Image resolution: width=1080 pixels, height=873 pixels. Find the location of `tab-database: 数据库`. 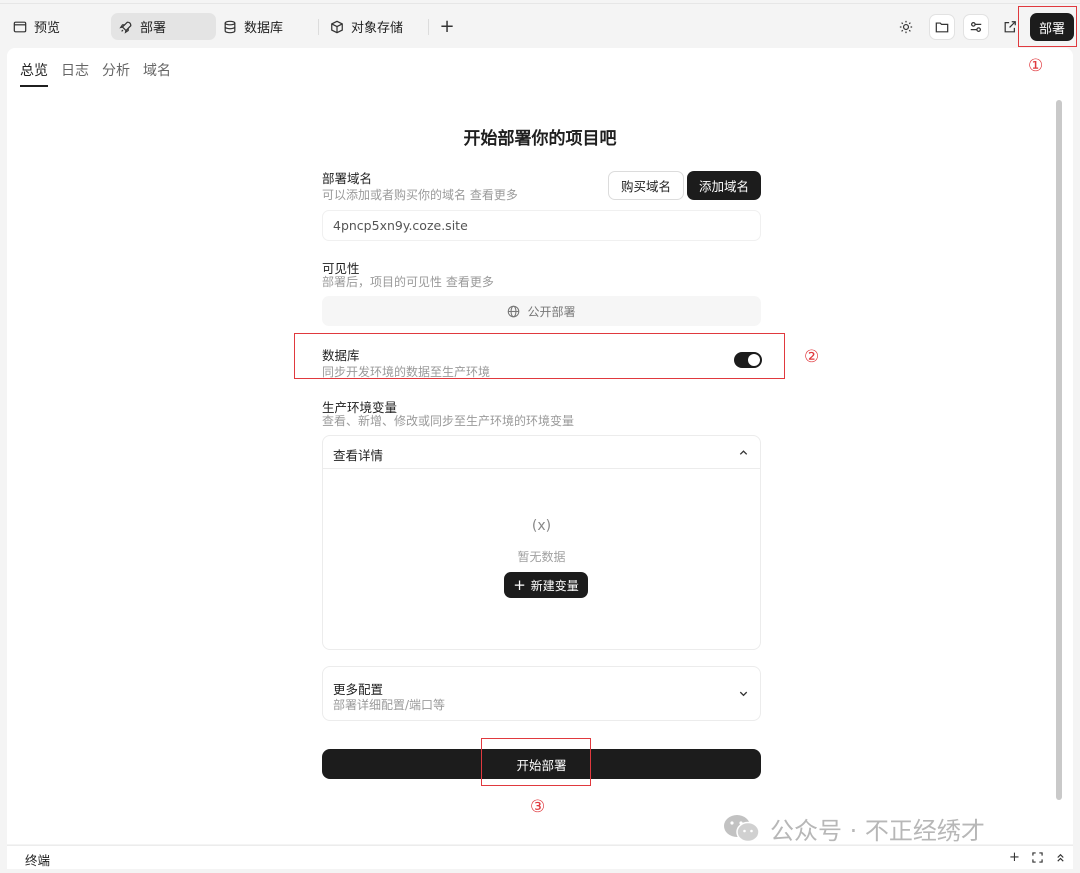

tab-database: 数据库 is located at coordinates (253, 26).